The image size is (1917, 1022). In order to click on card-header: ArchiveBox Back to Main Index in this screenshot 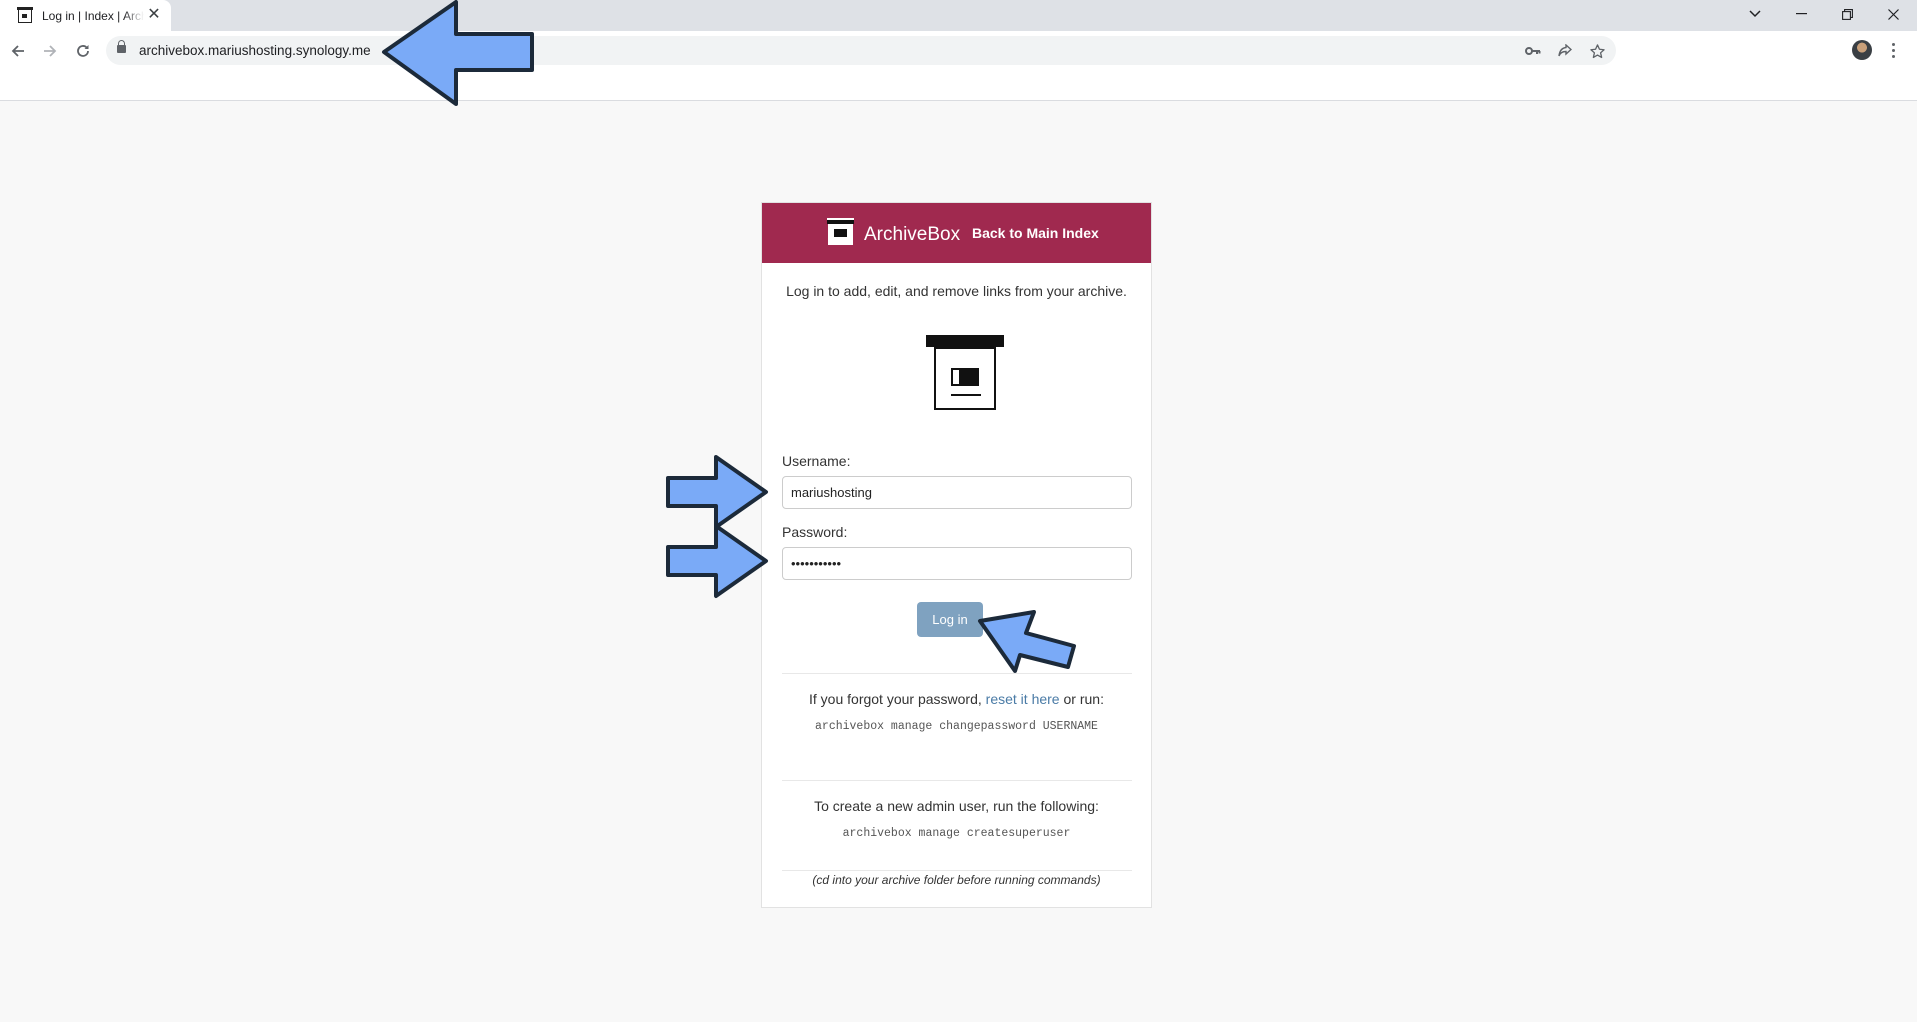, I will do `click(956, 233)`.